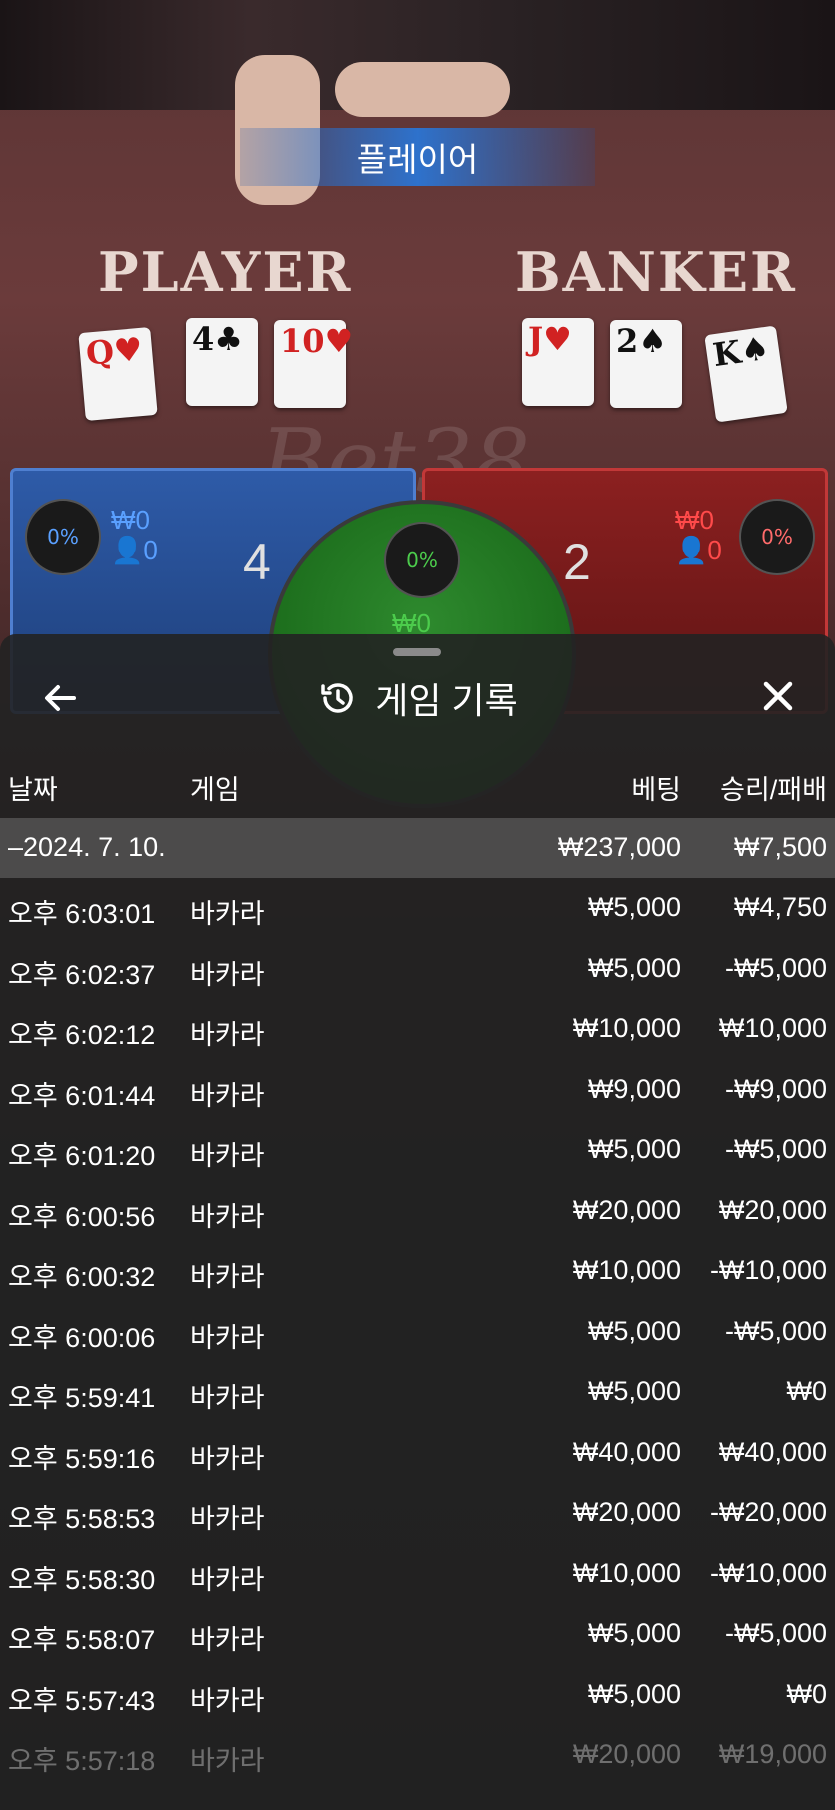 Image resolution: width=835 pixels, height=1810 pixels. Describe the element at coordinates (130, 520) in the screenshot. I see `player-amount: ₩0` at that location.